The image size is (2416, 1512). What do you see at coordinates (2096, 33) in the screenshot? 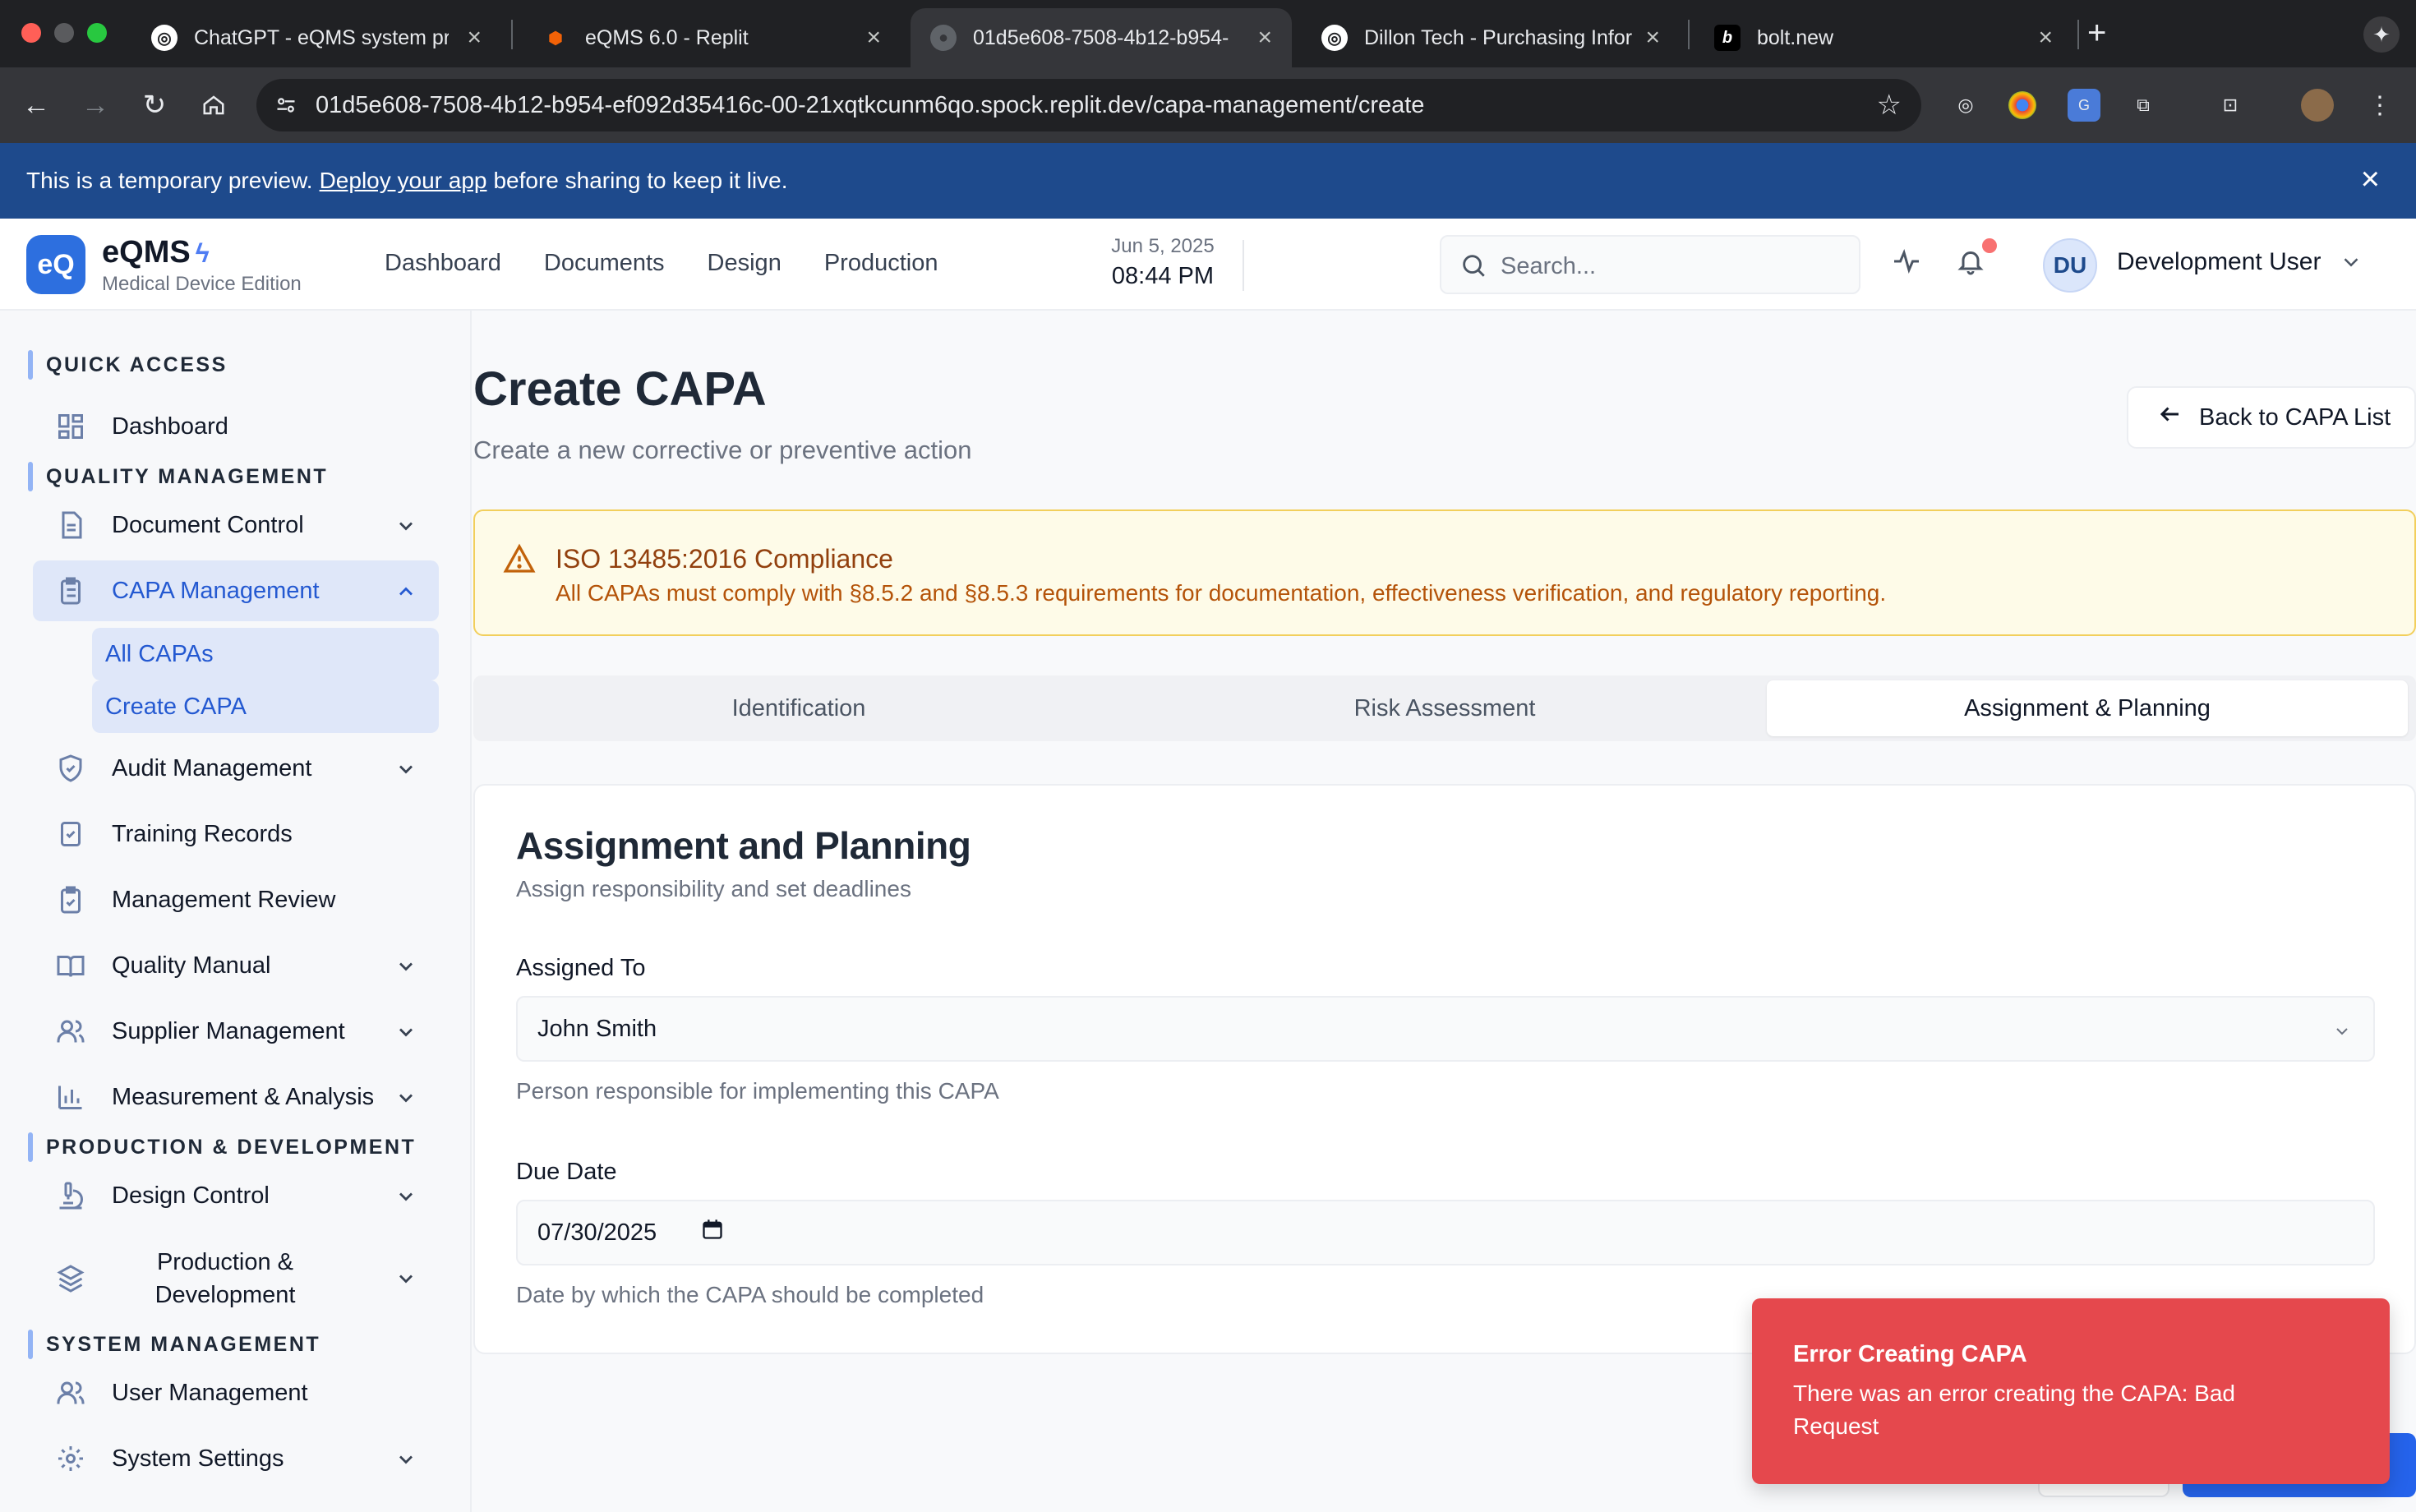
I see `new-tab-icon: +` at bounding box center [2096, 33].